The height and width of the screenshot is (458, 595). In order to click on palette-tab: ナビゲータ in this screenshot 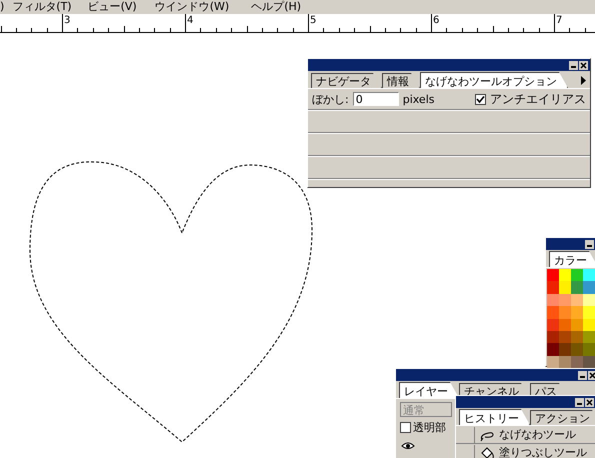, I will do `click(346, 80)`.